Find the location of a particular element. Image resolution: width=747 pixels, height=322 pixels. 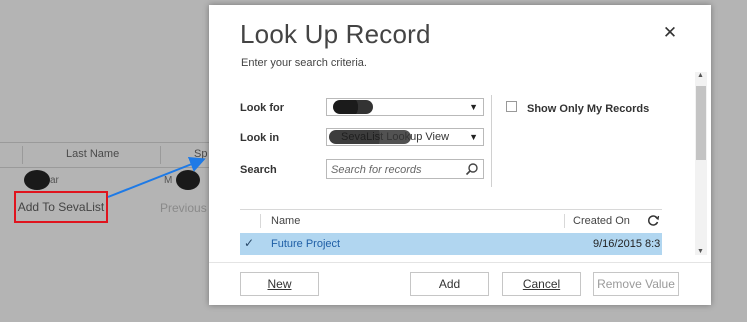

remove-value-button: Remove Value is located at coordinates (636, 284).